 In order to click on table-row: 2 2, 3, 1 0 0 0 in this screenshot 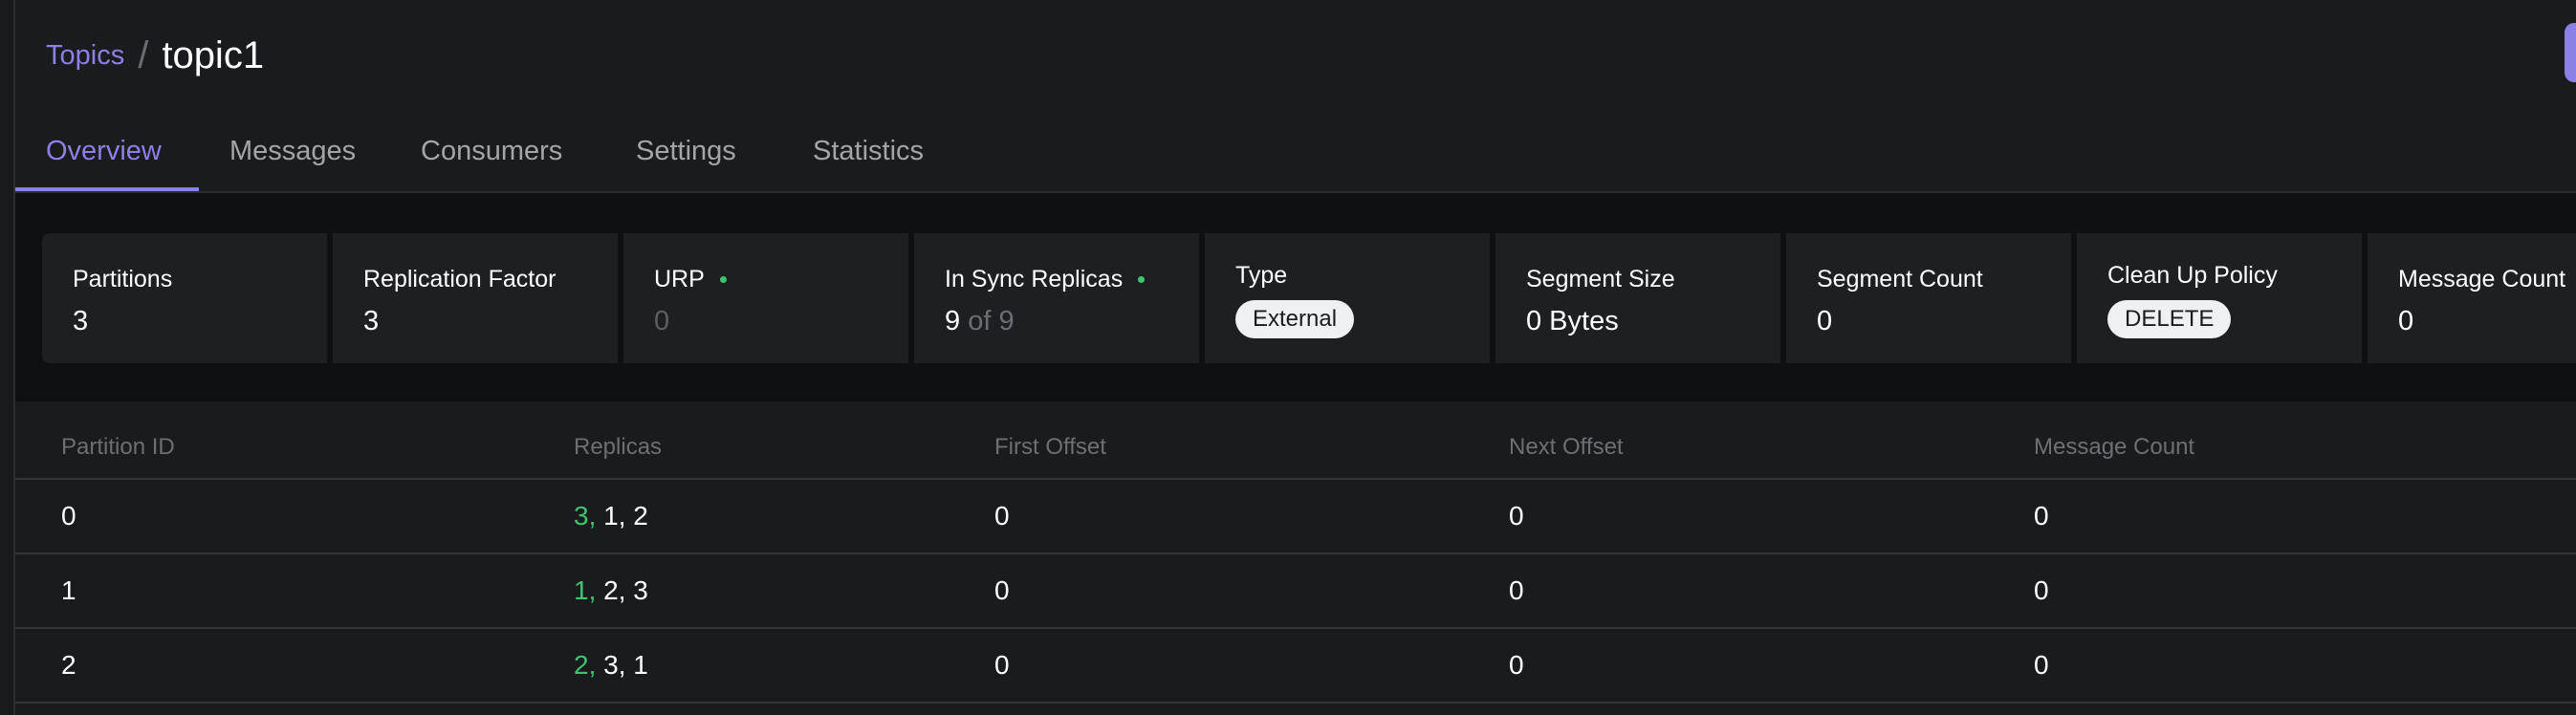, I will do `click(1295, 667)`.